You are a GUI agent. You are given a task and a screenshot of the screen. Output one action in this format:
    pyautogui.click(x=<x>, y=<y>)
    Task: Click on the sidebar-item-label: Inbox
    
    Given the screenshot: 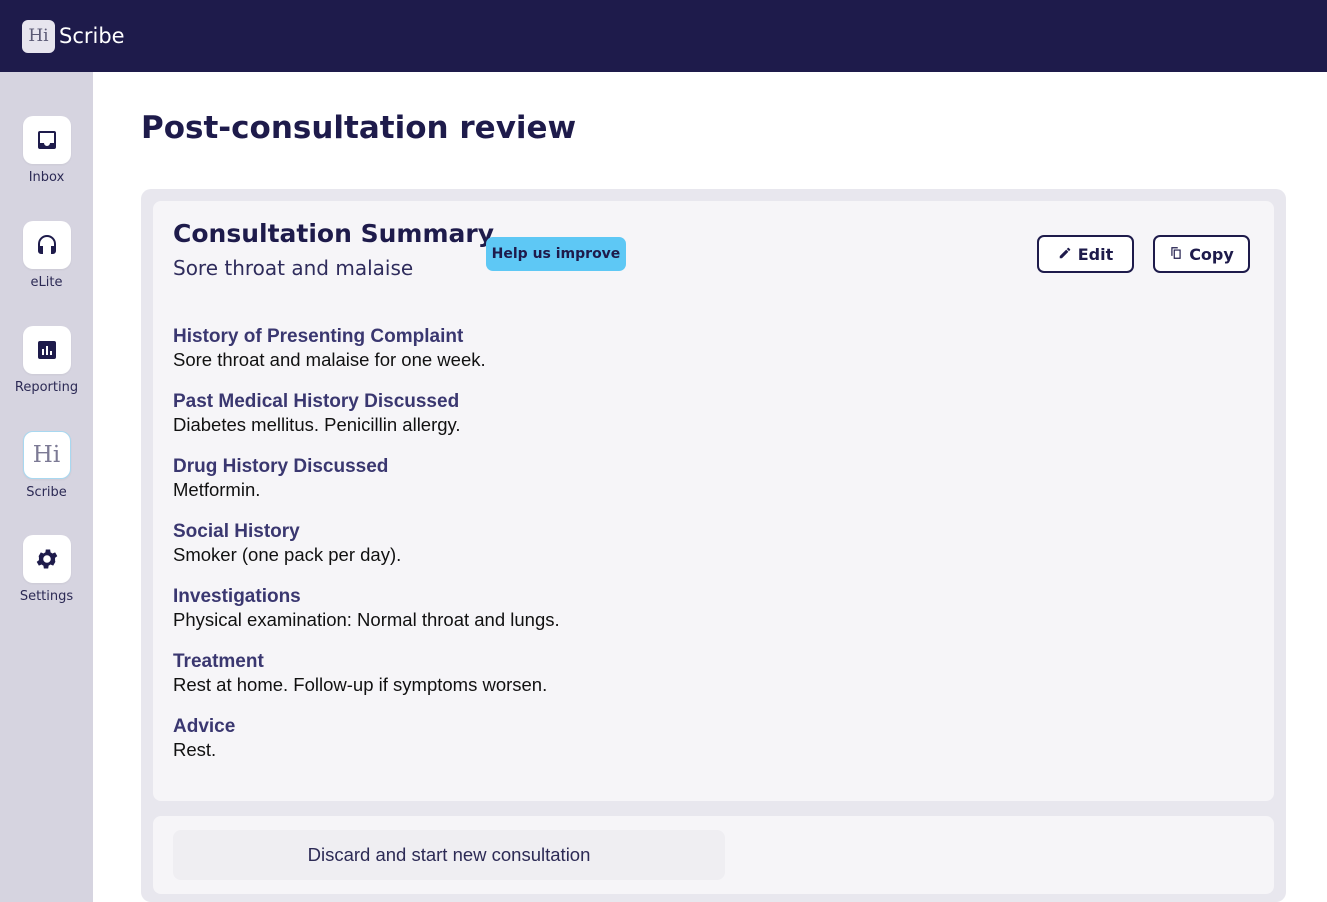 What is the action you would take?
    pyautogui.click(x=46, y=177)
    